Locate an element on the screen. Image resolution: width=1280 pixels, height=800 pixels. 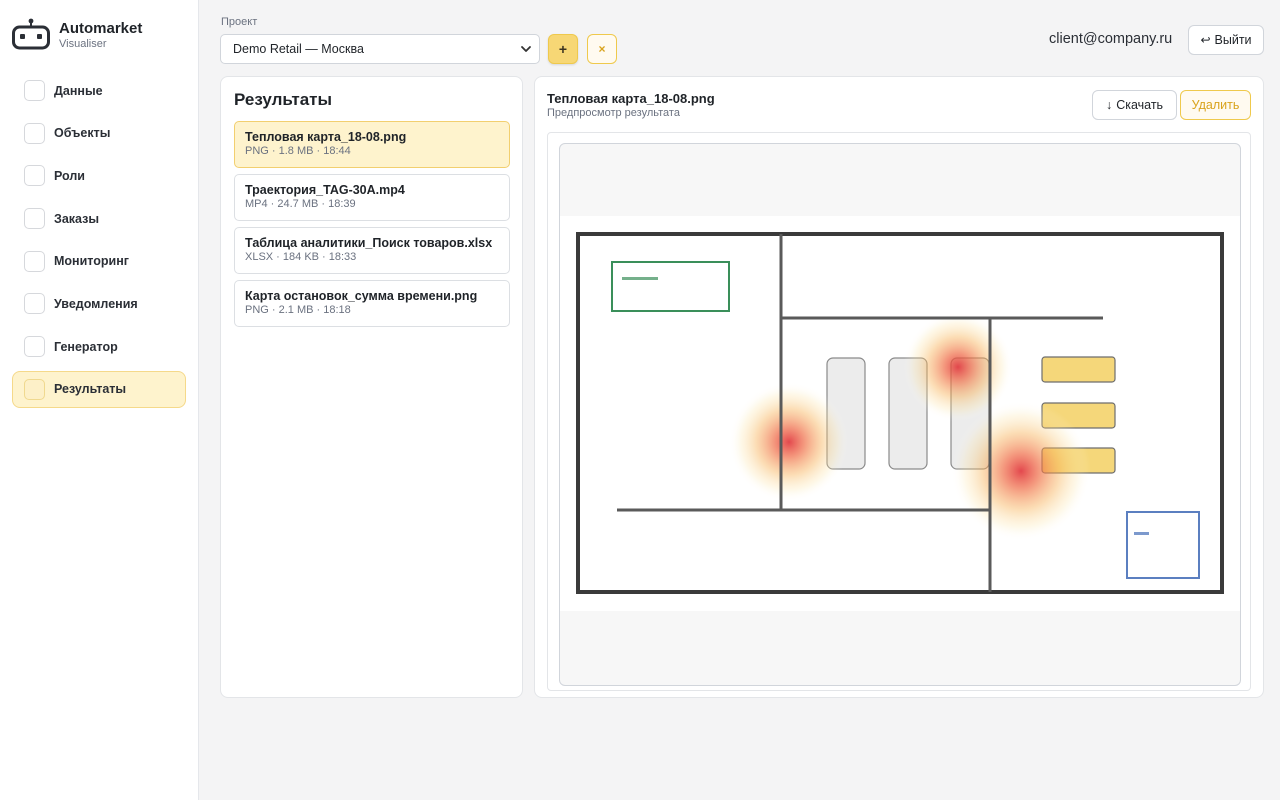
plus-icon: + is located at coordinates (563, 49).